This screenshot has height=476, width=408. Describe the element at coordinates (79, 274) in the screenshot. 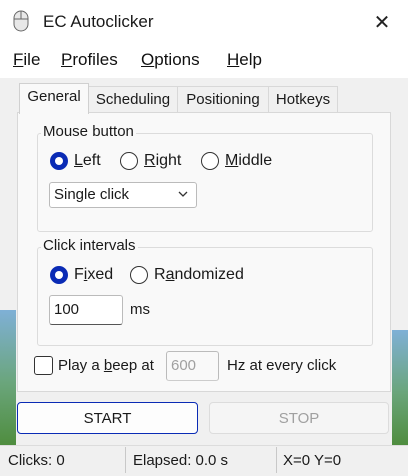

I see `radio-fixed-pre: F` at that location.